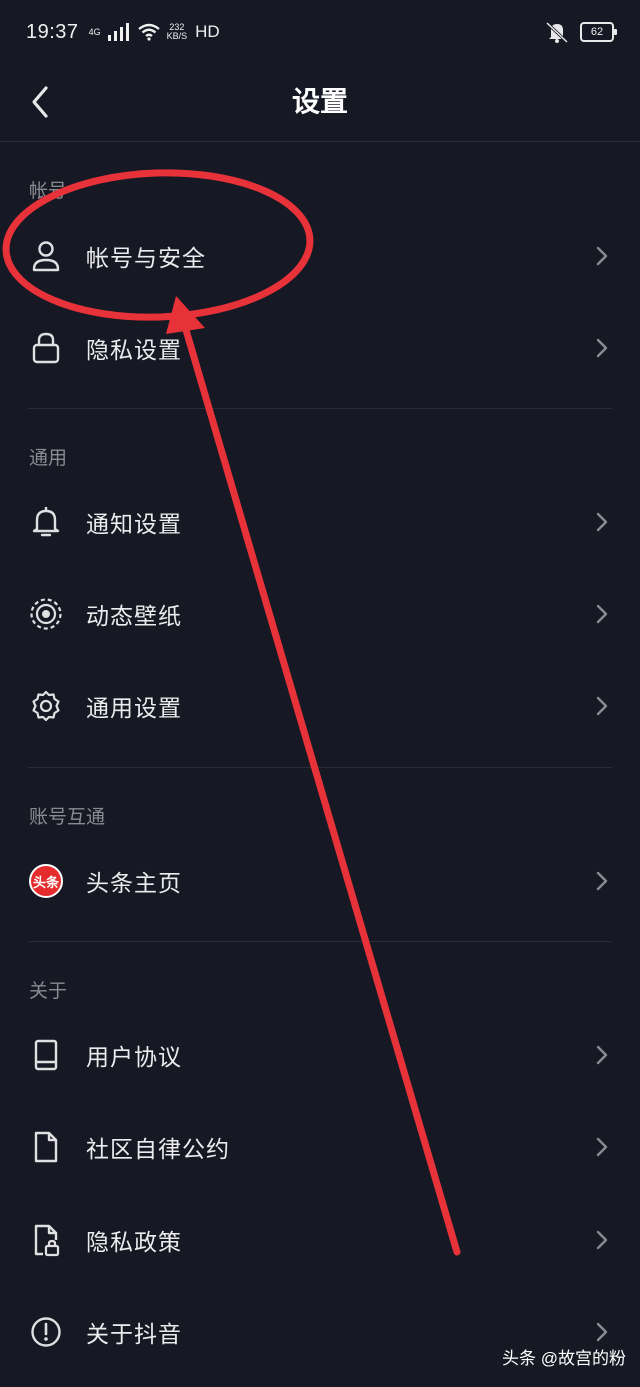 The image size is (640, 1387). What do you see at coordinates (46, 706) in the screenshot?
I see `gear-icon` at bounding box center [46, 706].